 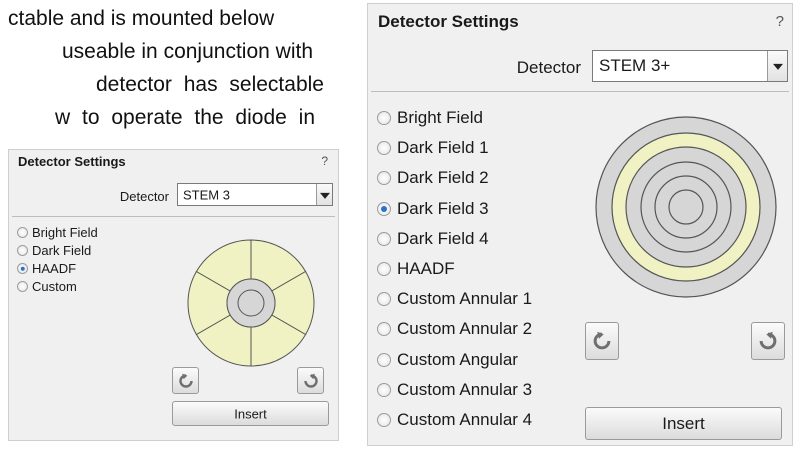 I want to click on radio-option: Dark Field, so click(x=54, y=250).